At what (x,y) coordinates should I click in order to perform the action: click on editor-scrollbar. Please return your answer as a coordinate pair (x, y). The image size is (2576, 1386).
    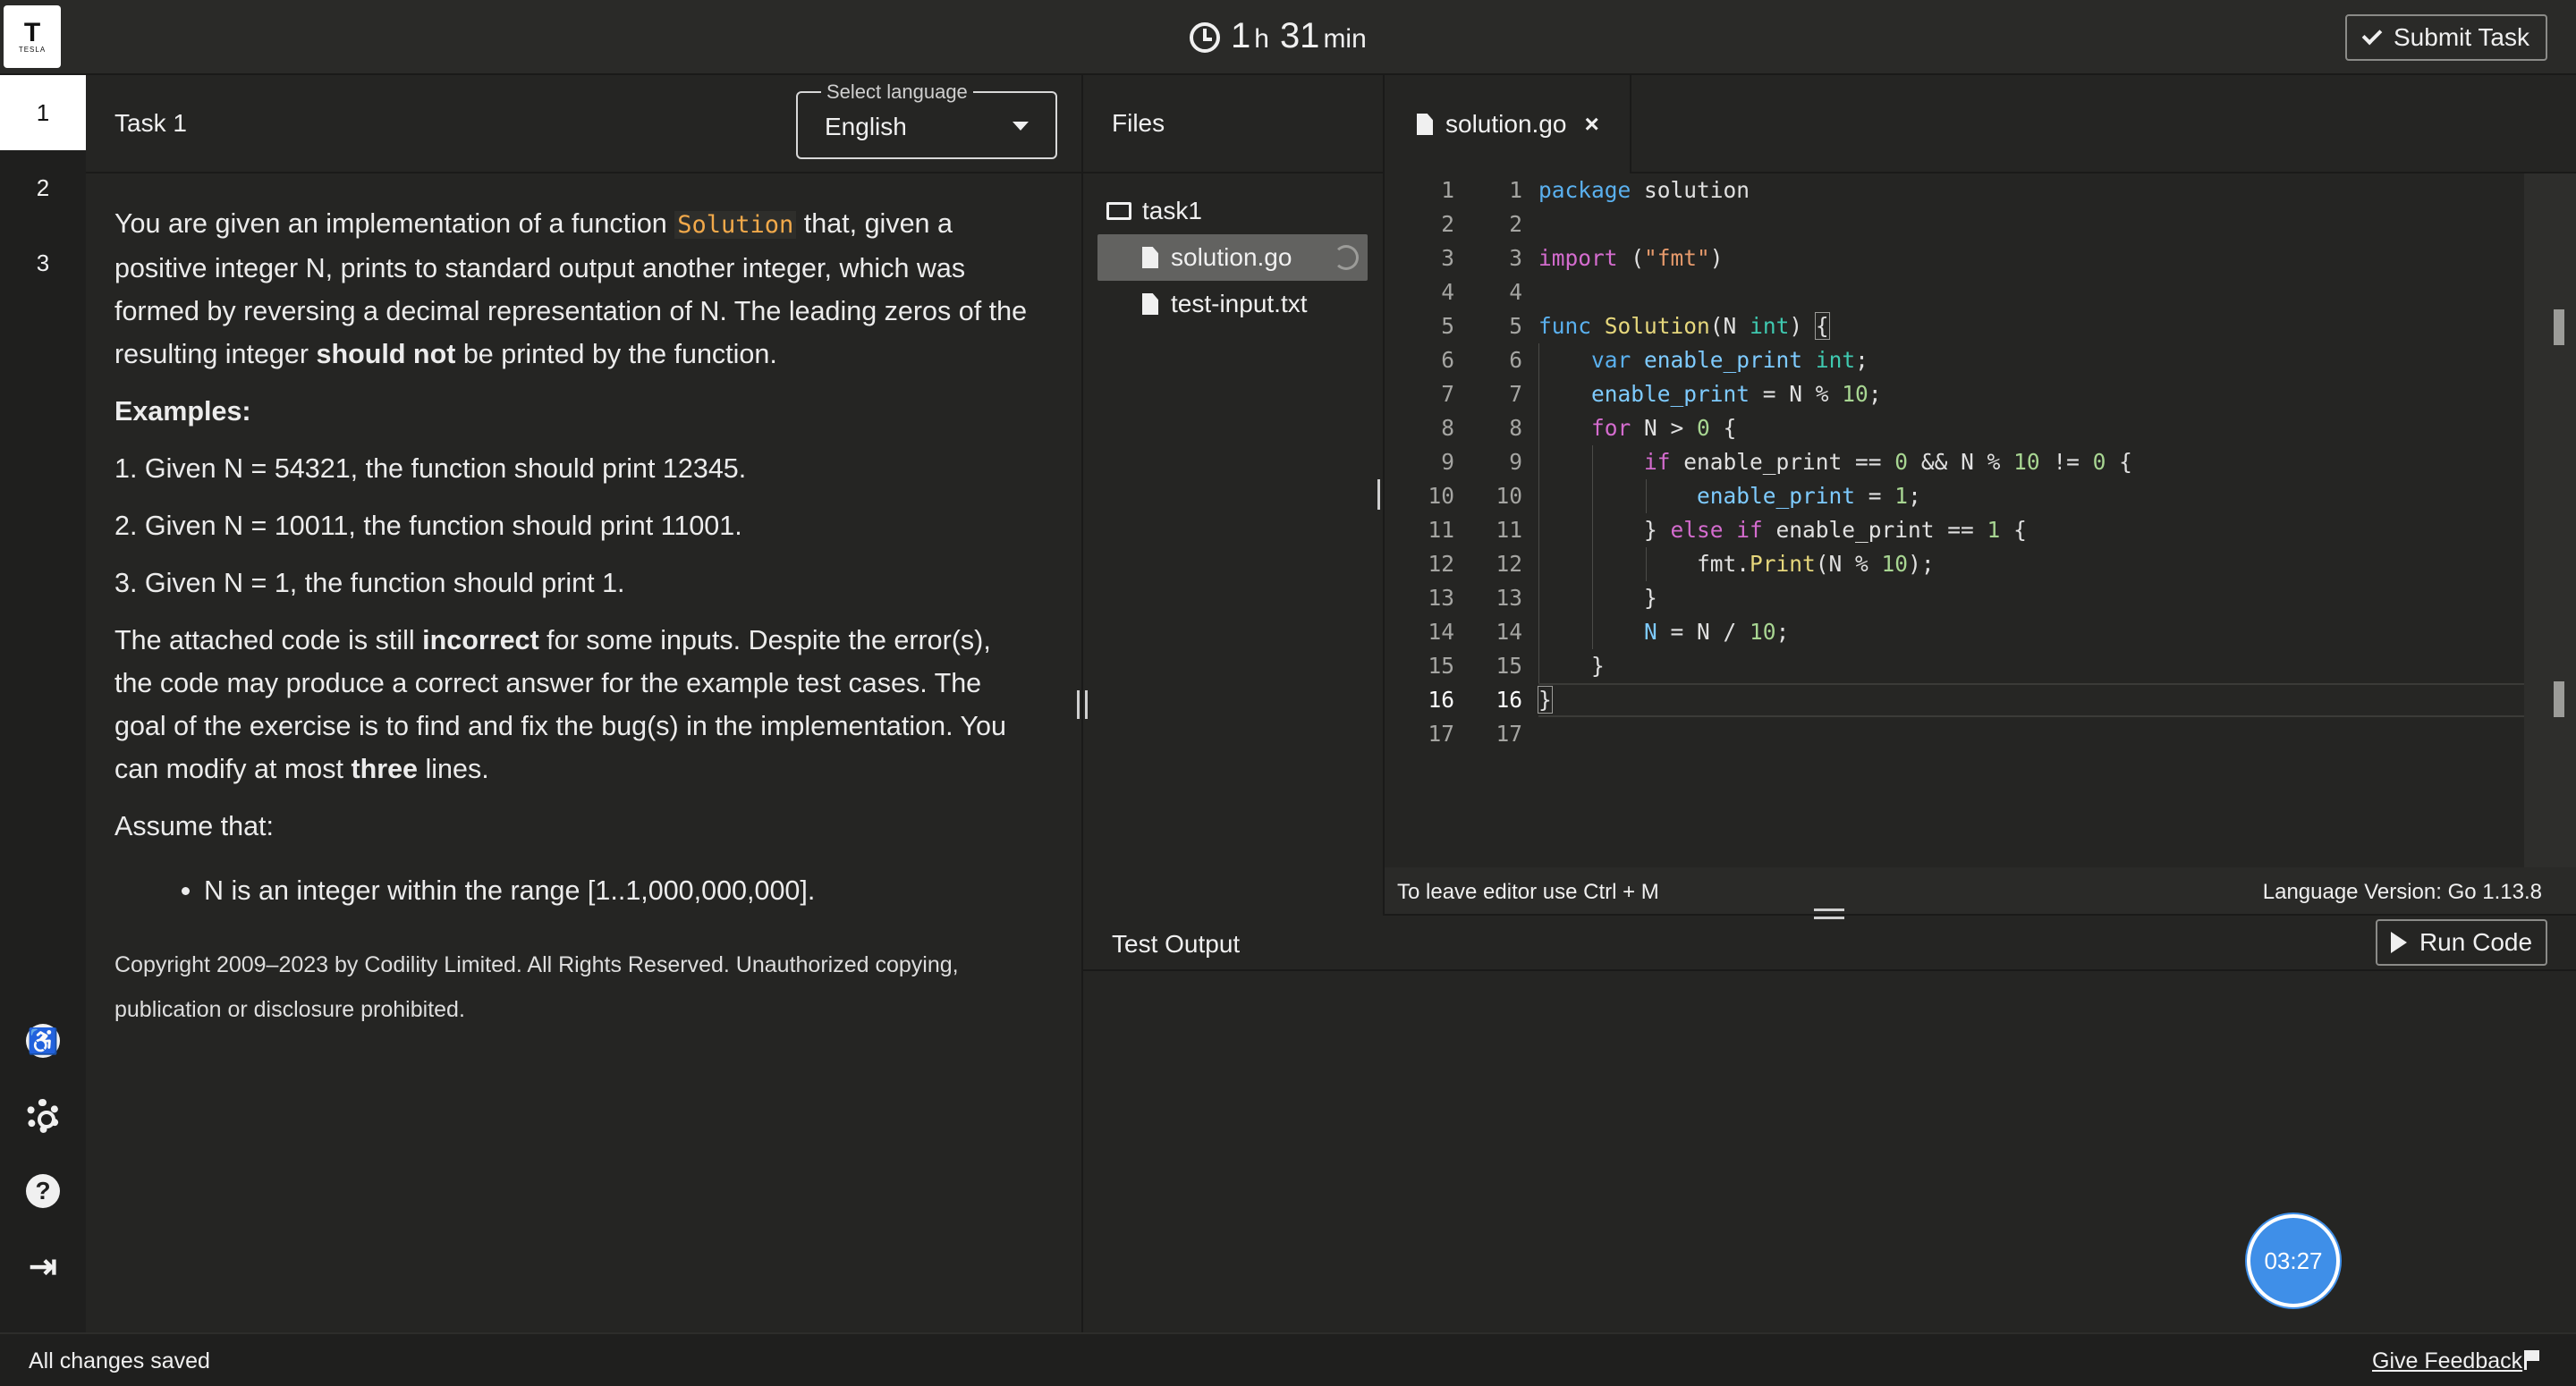
    Looking at the image, I should click on (2550, 520).